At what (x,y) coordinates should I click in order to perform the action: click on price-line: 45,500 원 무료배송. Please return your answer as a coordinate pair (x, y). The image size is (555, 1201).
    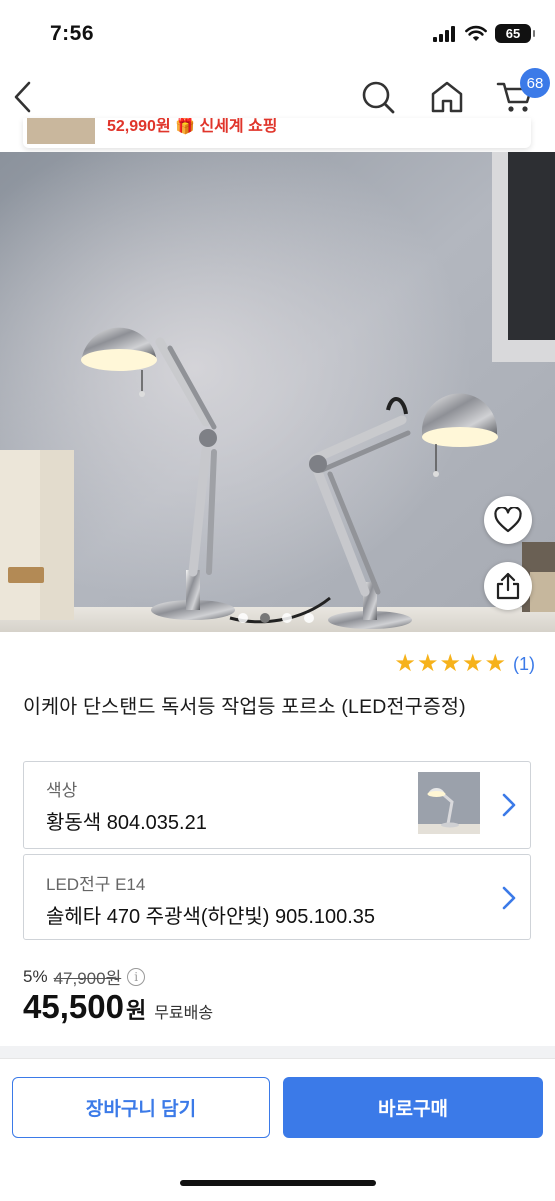
    Looking at the image, I should click on (118, 1007).